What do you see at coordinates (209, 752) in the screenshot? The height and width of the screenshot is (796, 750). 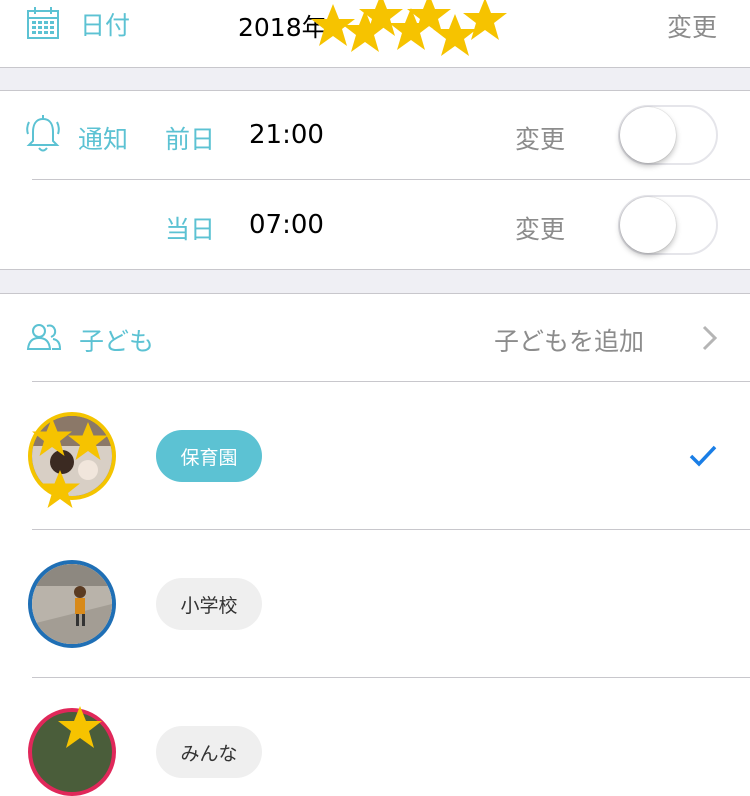 I see `child-tag: みんな` at bounding box center [209, 752].